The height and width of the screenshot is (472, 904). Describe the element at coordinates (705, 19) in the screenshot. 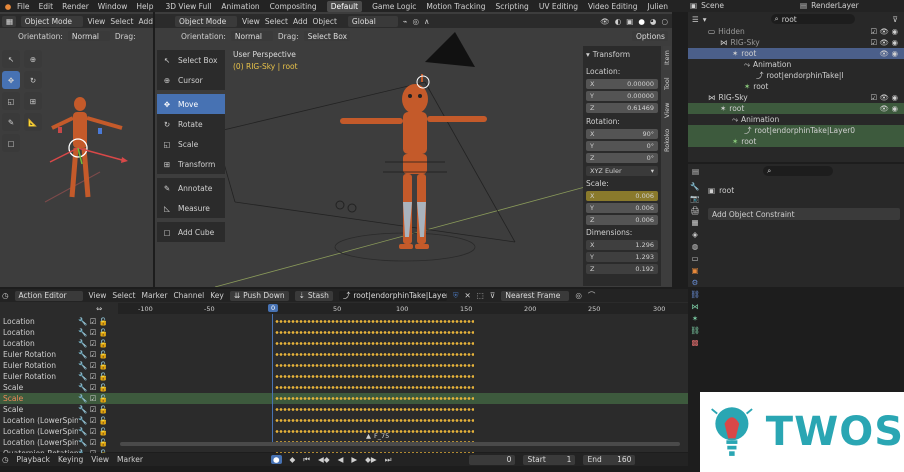

I see `display-mode-icon: ▾` at that location.